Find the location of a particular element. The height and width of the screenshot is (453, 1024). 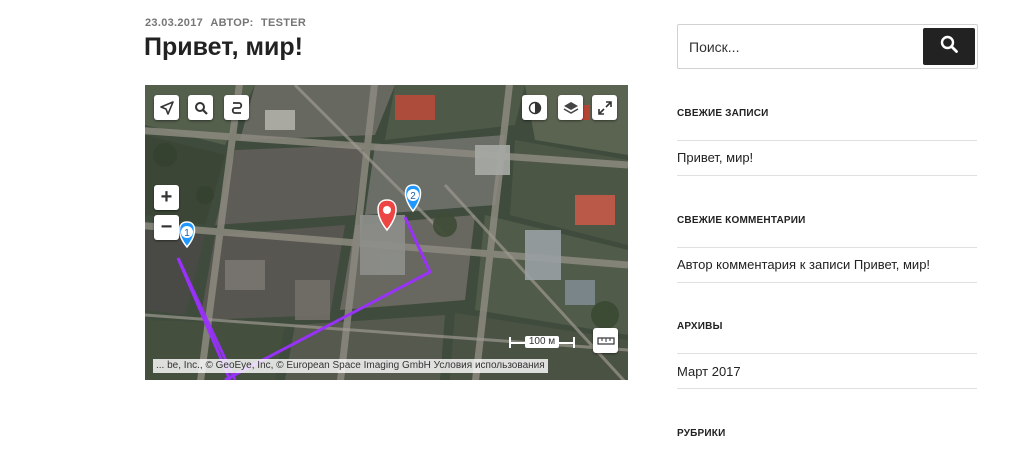

post-author: TESTER is located at coordinates (283, 23).